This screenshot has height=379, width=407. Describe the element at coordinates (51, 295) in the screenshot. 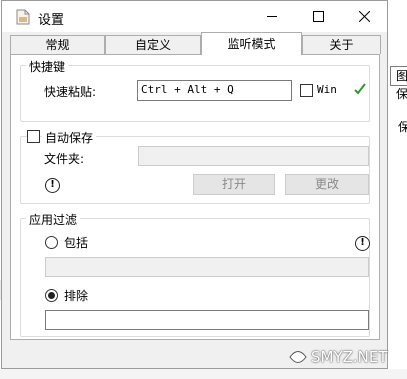

I see `exclude-radio` at that location.